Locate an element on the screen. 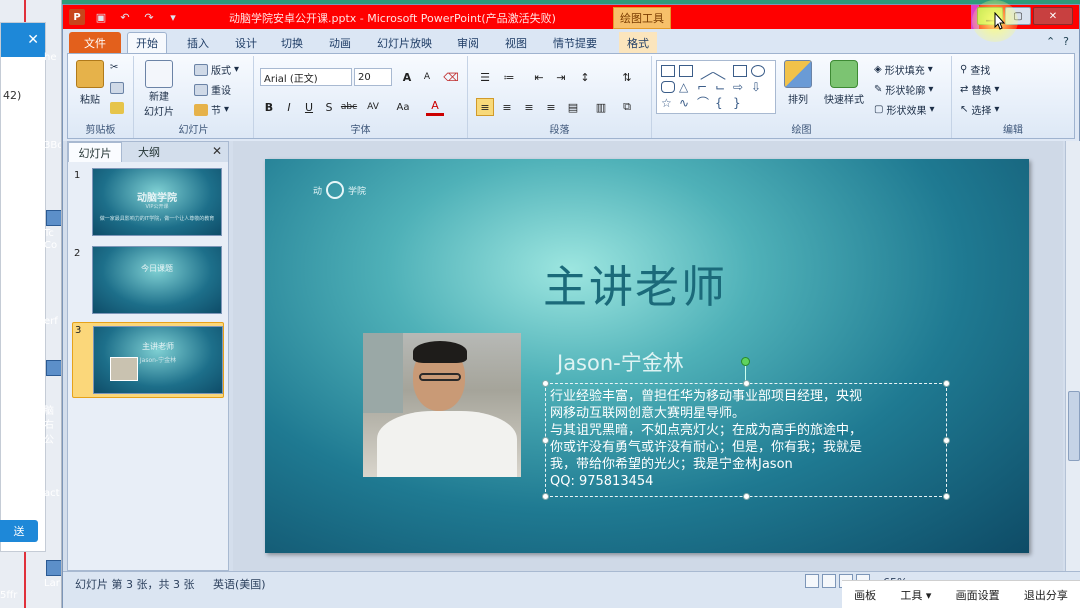  distribute-icon: ▤ is located at coordinates (573, 107).